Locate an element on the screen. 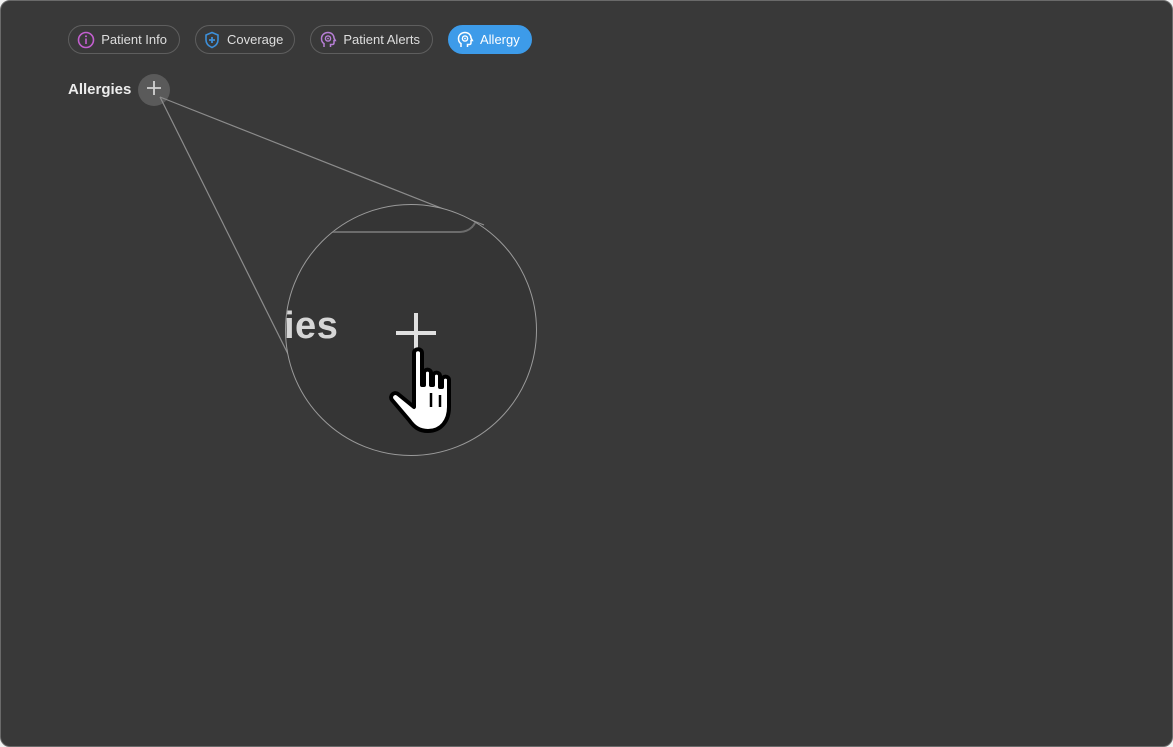  plus-icon is located at coordinates (154, 90).